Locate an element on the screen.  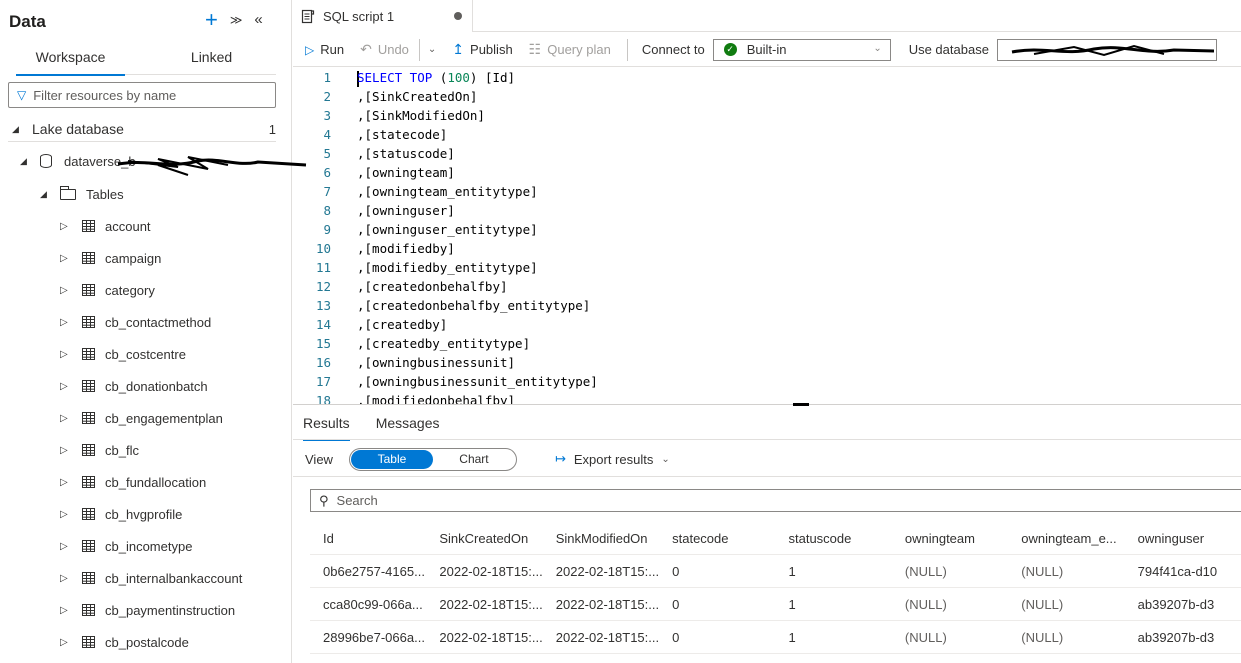
panel-title: Data is located at coordinates (27, 21).